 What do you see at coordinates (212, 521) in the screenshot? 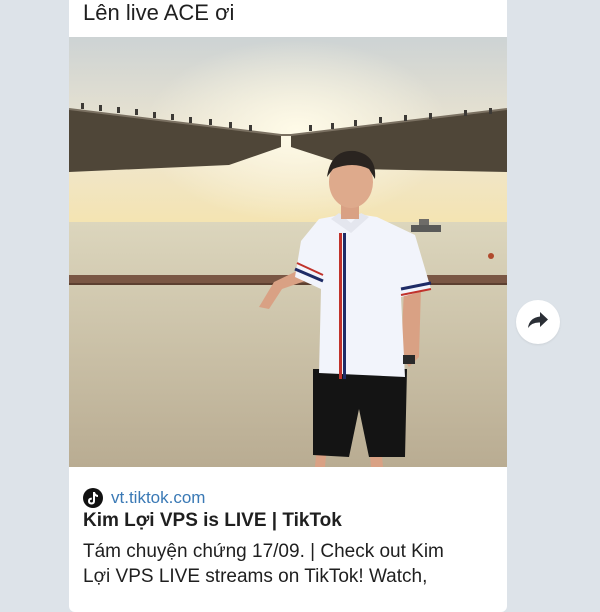
I see `link-title: Kim Lợi VPS is LIVE | TikTok` at bounding box center [212, 521].